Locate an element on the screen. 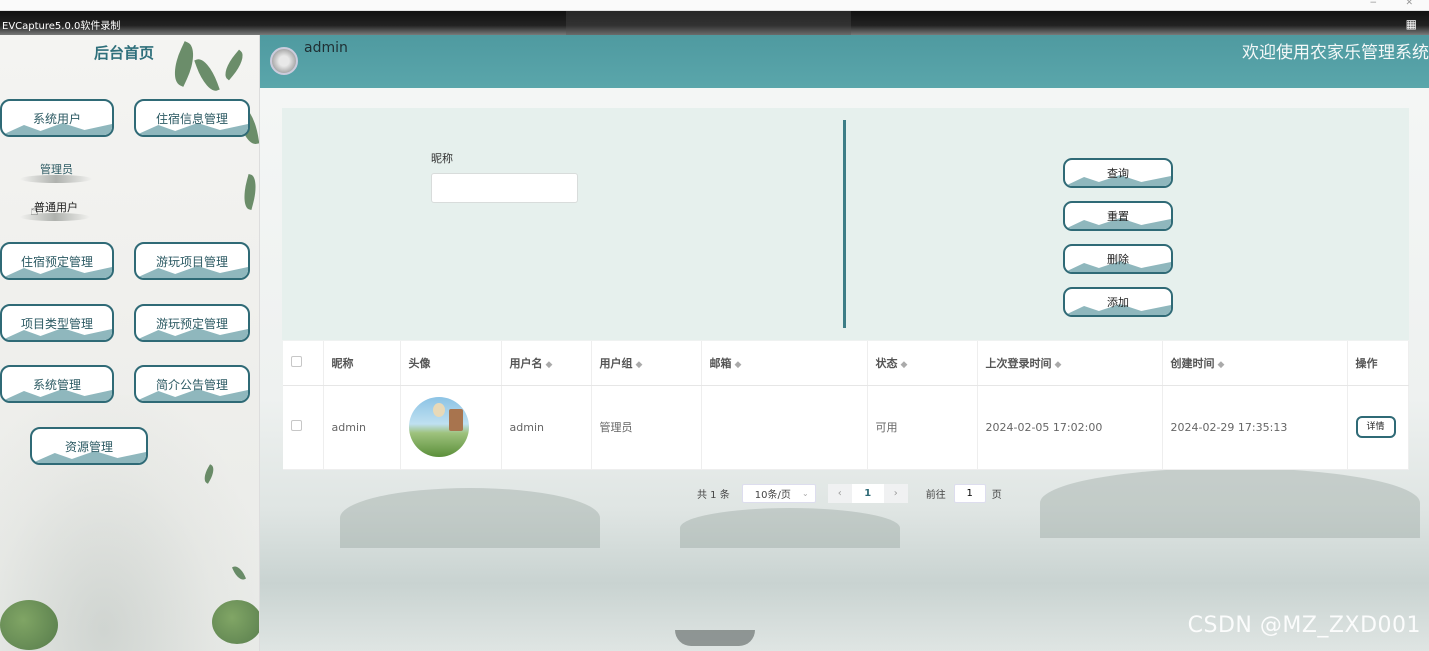  sidebar-item-label: 游玩预定管理 is located at coordinates (191, 323).